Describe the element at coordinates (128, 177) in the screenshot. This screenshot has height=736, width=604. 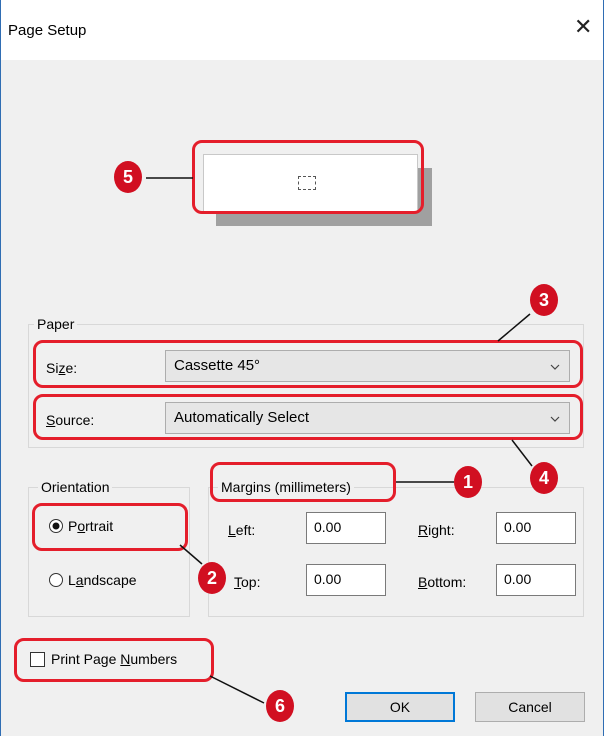
I see `callout-badge: 5` at that location.